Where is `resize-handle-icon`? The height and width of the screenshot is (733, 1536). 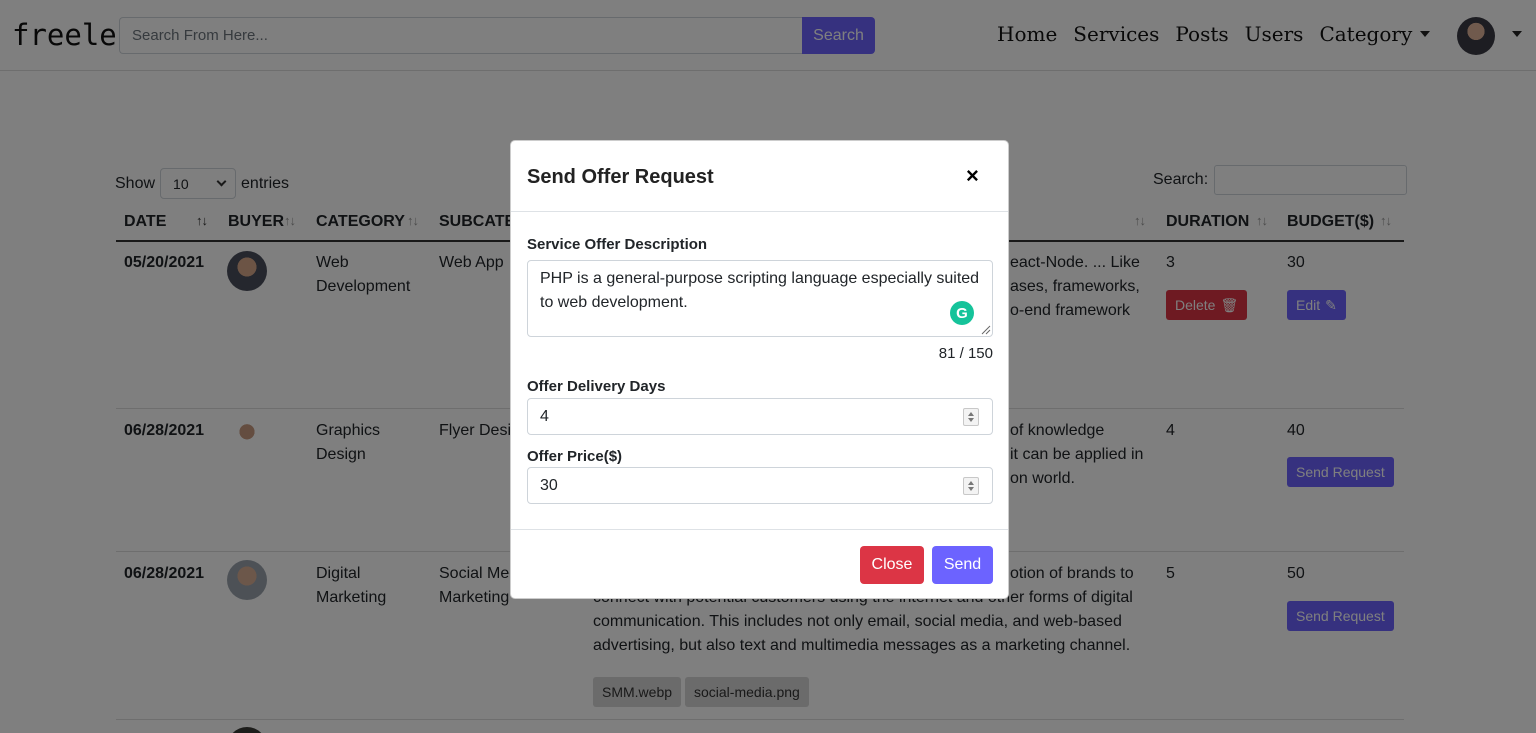
resize-handle-icon is located at coordinates (985, 329).